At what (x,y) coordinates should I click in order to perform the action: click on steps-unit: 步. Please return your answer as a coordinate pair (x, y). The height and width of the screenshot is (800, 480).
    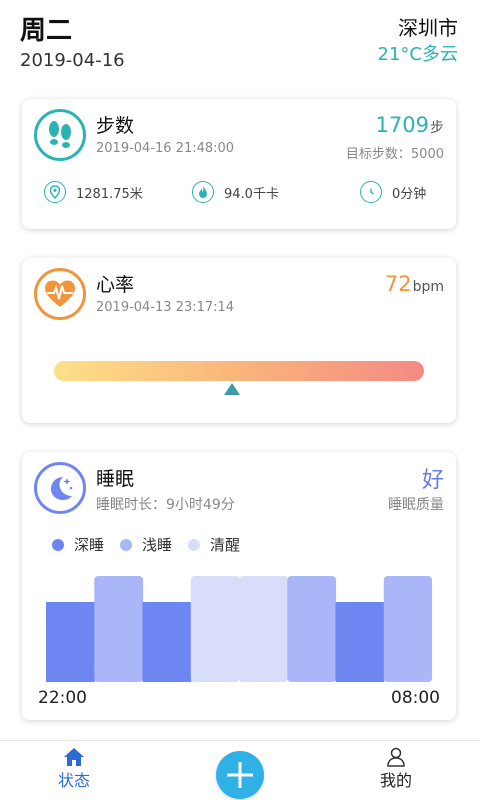
    Looking at the image, I should click on (437, 128).